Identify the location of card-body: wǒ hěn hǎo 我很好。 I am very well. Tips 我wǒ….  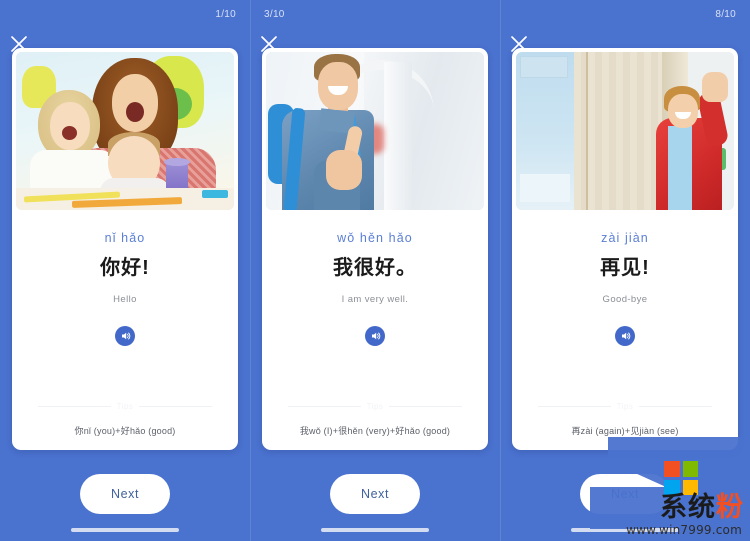
(375, 330).